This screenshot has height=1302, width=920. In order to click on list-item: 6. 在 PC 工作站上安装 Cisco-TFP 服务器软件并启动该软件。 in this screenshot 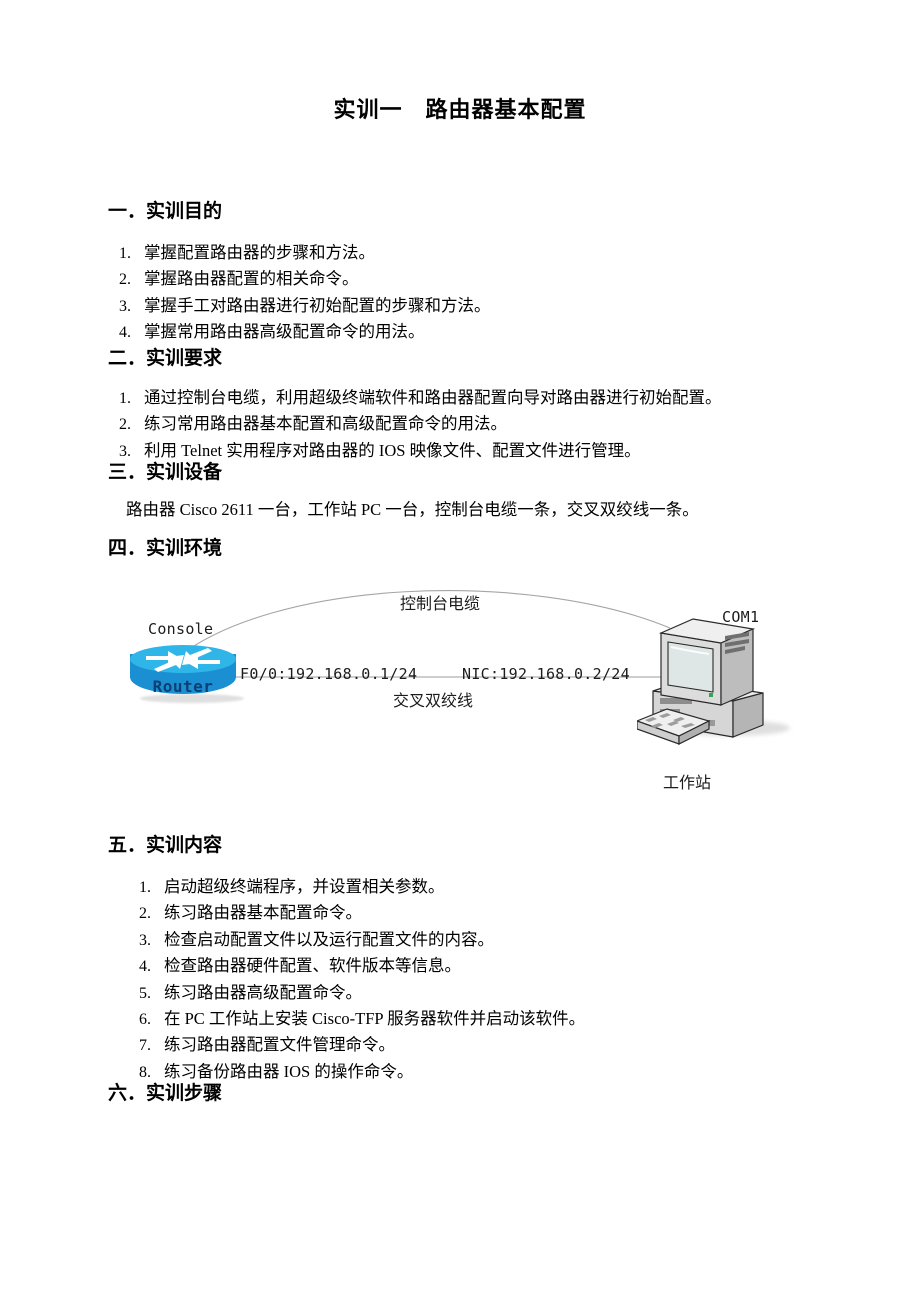, I will do `click(510, 1019)`.